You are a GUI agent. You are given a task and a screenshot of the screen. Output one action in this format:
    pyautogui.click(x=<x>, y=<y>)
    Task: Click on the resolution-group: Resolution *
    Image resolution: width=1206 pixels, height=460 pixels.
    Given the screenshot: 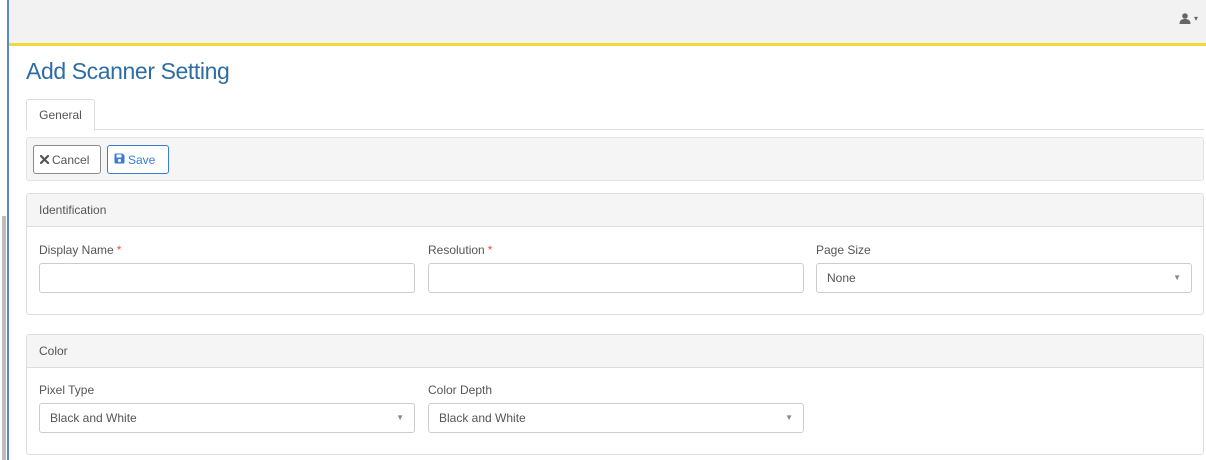 What is the action you would take?
    pyautogui.click(x=616, y=268)
    